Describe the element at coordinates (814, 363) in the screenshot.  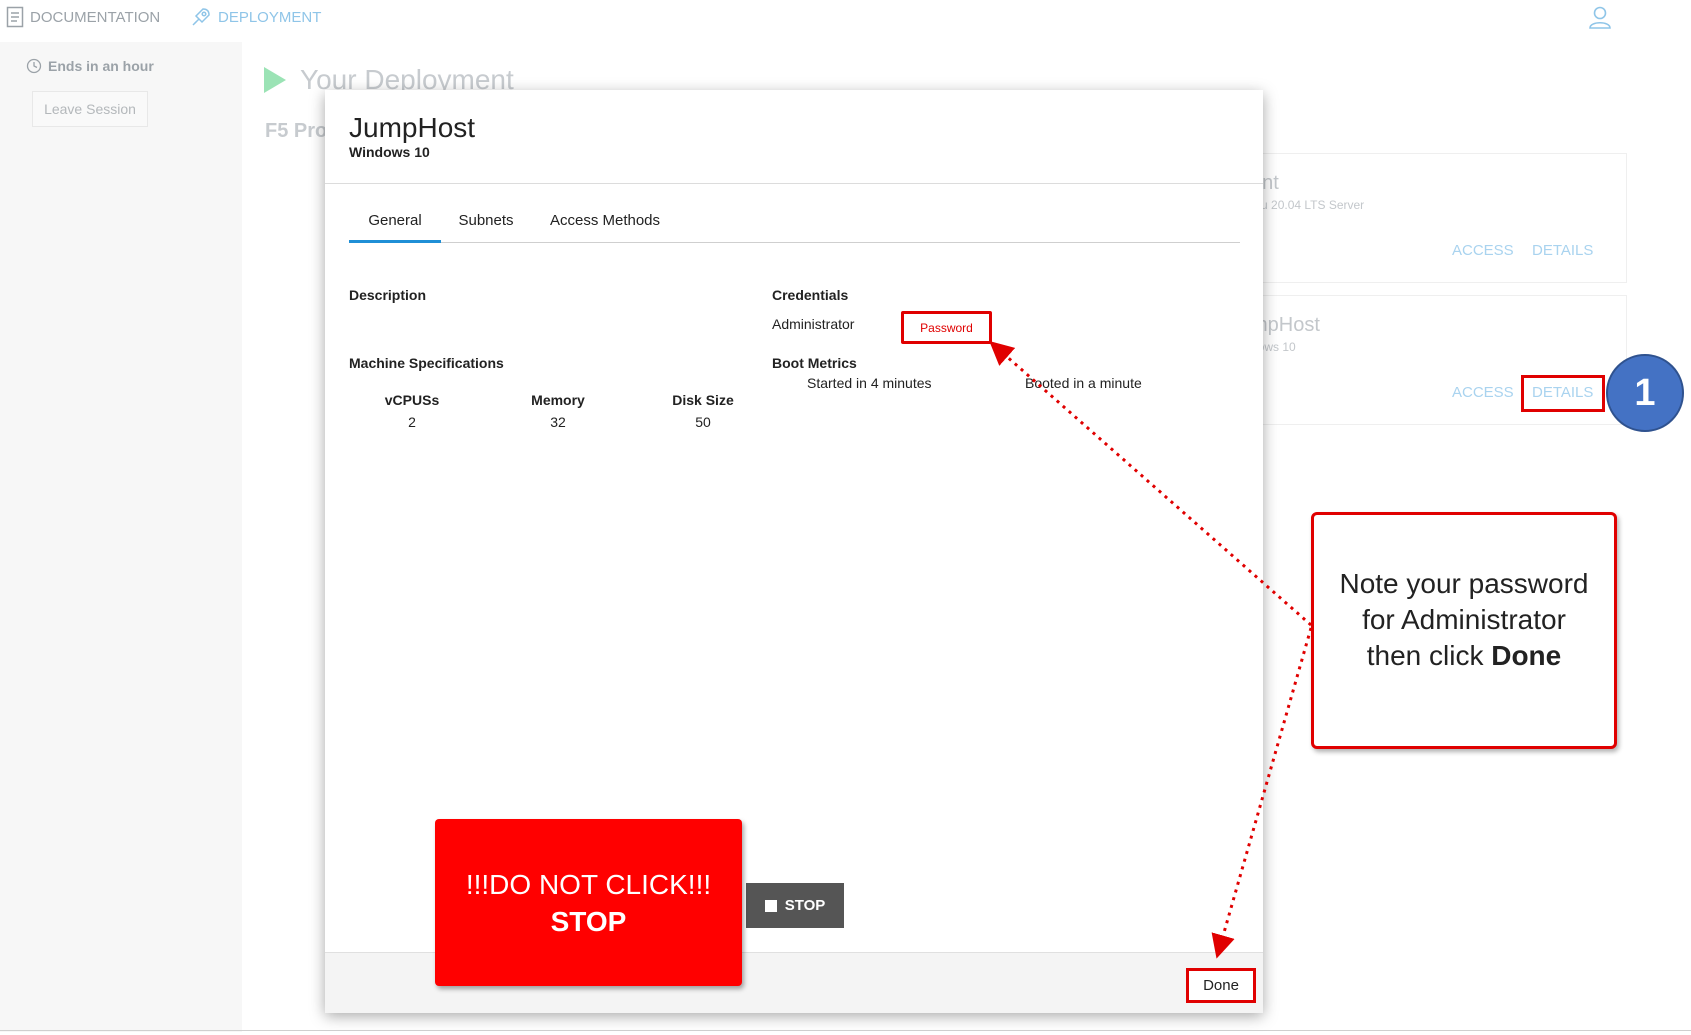
I see `boot-metrics-label: Boot Metrics` at that location.